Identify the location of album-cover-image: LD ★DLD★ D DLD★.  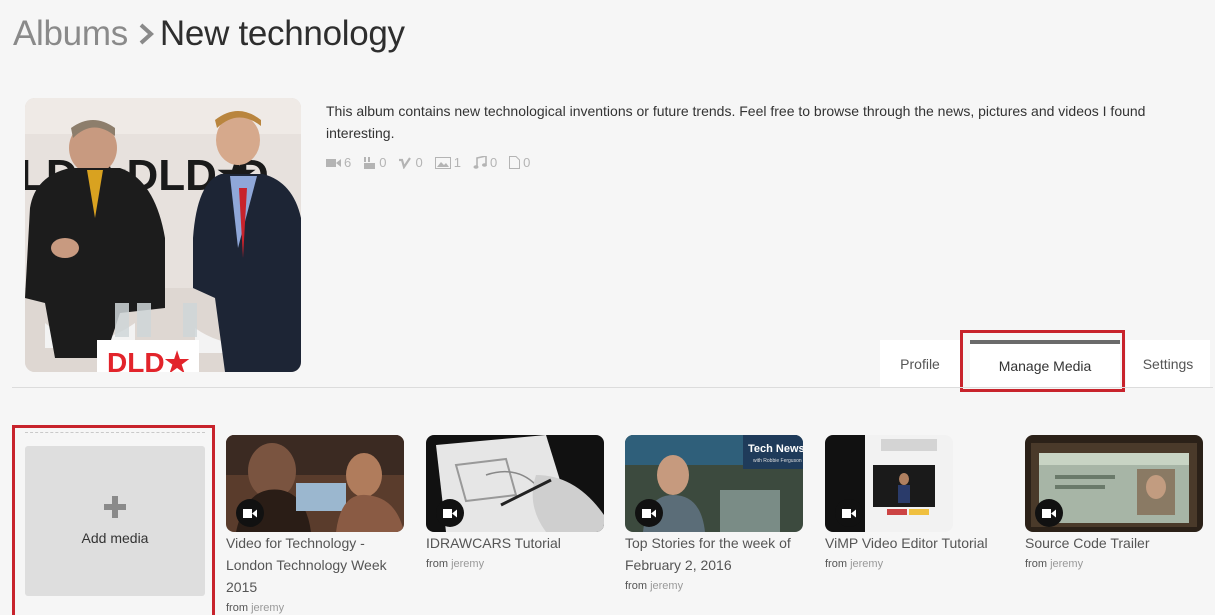
(163, 235).